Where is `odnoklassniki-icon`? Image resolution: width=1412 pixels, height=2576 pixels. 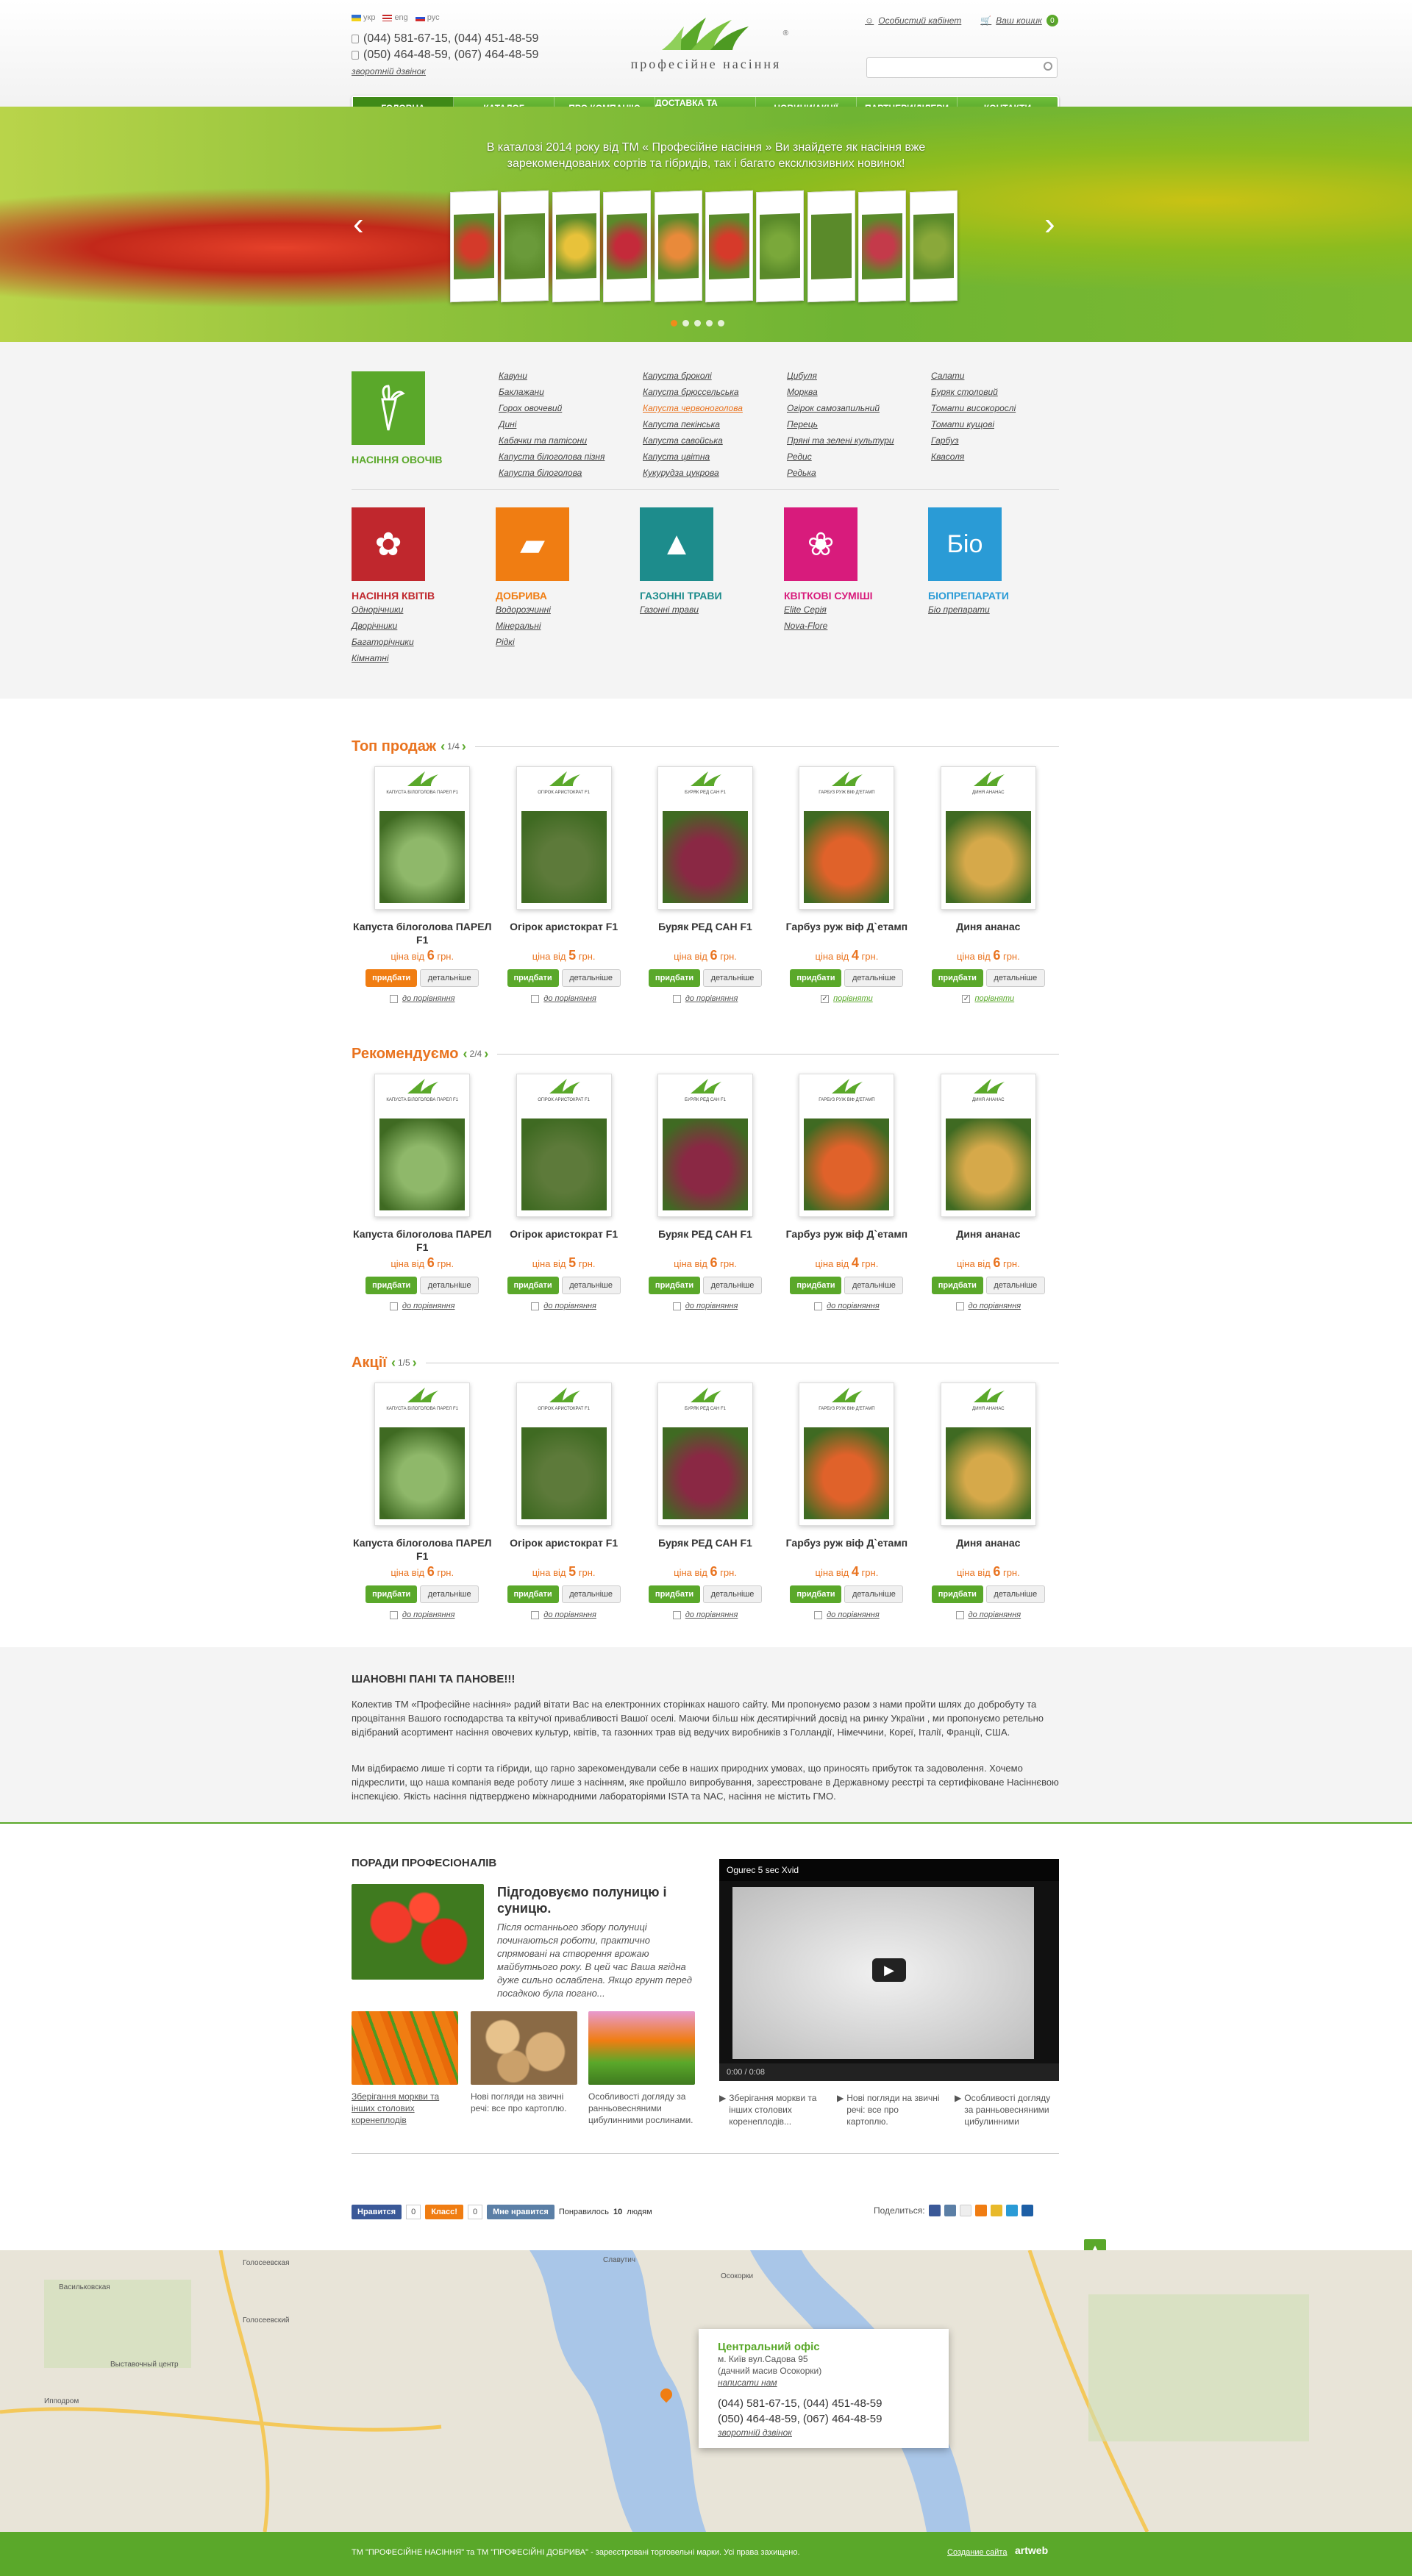 odnoklassniki-icon is located at coordinates (981, 2210).